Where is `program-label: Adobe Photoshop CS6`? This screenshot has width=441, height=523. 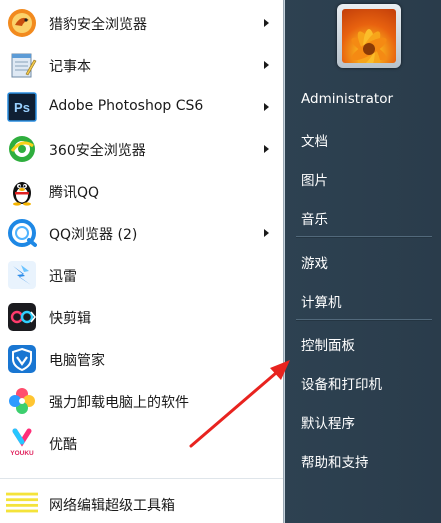 program-label: Adobe Photoshop CS6 is located at coordinates (126, 106).